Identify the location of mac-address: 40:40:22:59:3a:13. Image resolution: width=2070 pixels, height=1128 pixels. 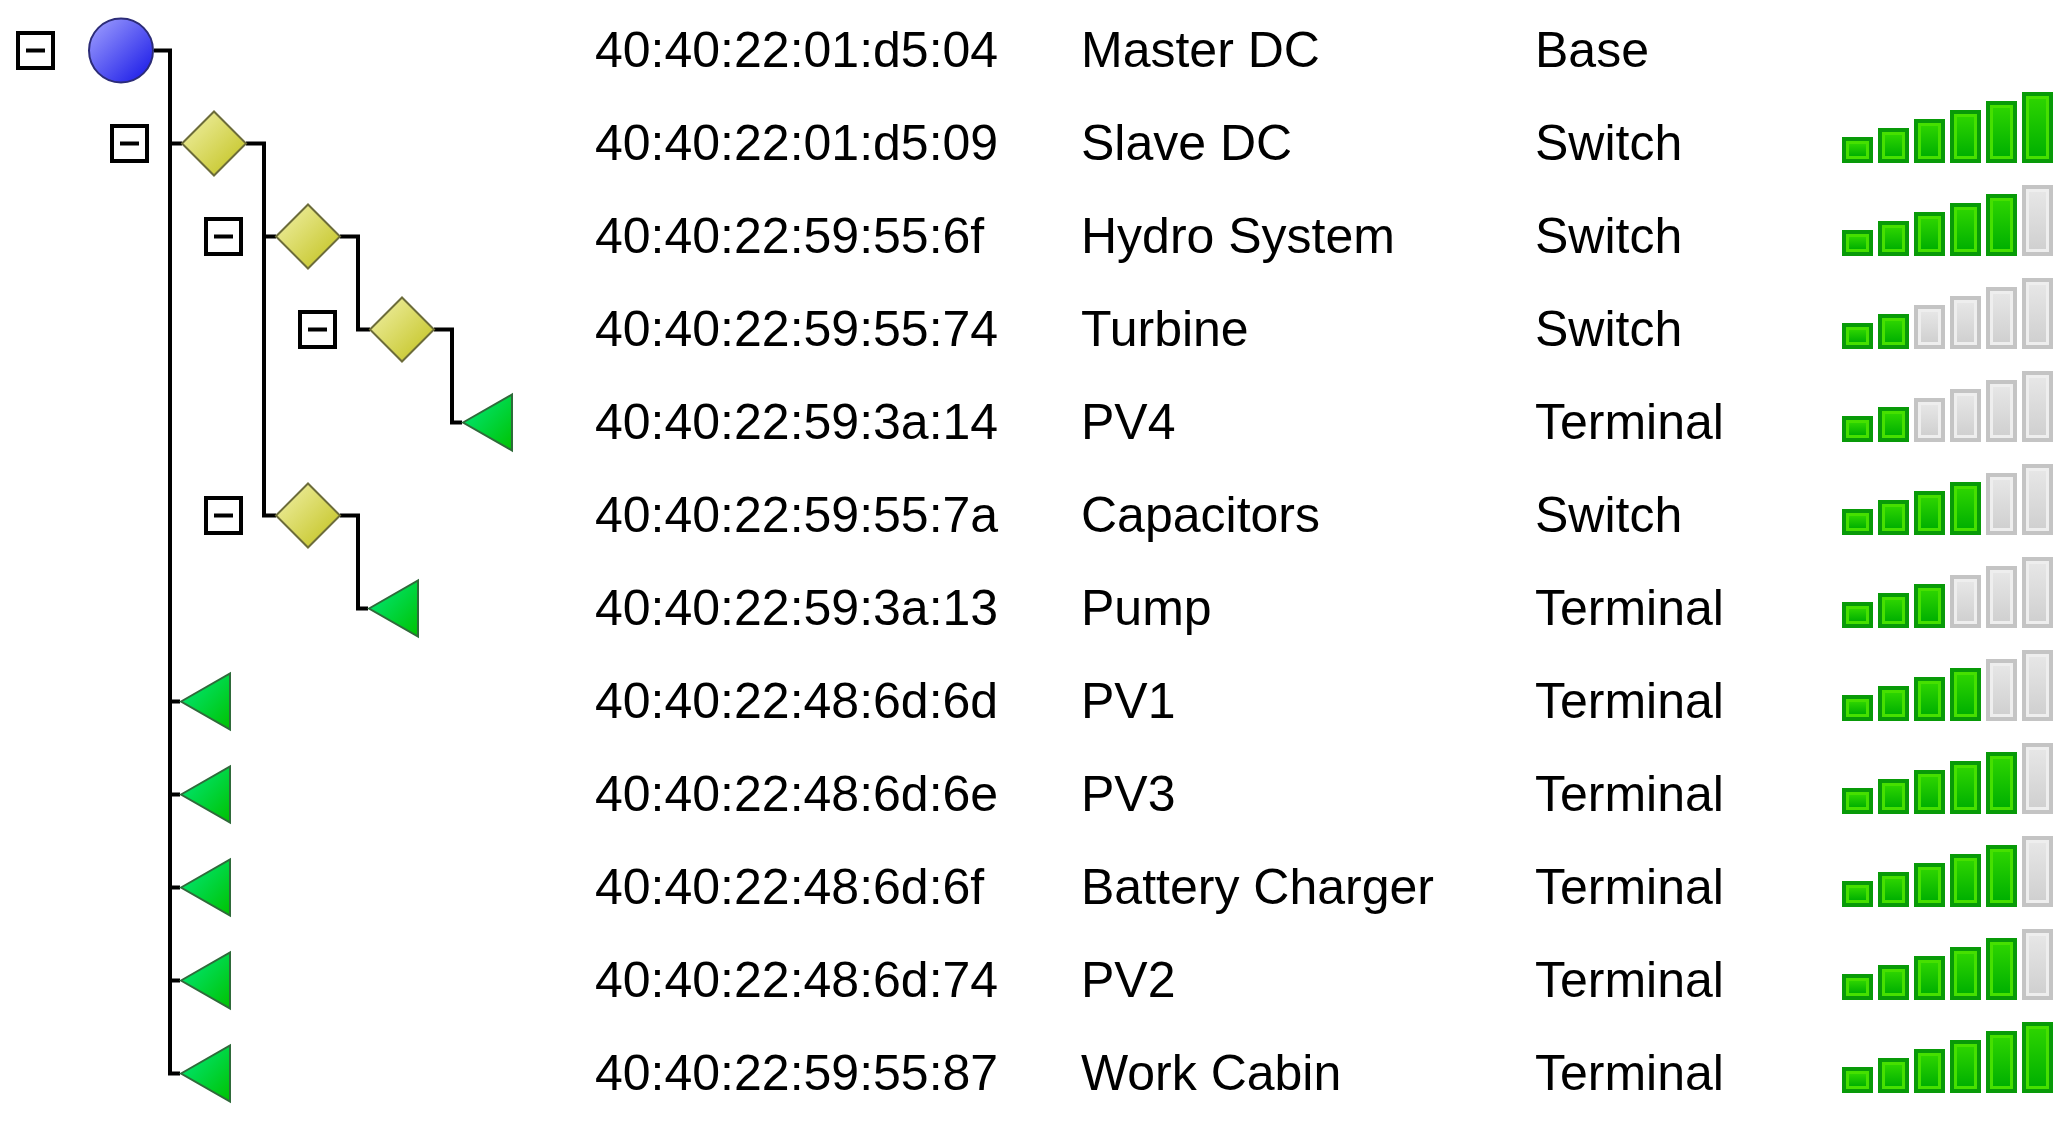
(797, 608).